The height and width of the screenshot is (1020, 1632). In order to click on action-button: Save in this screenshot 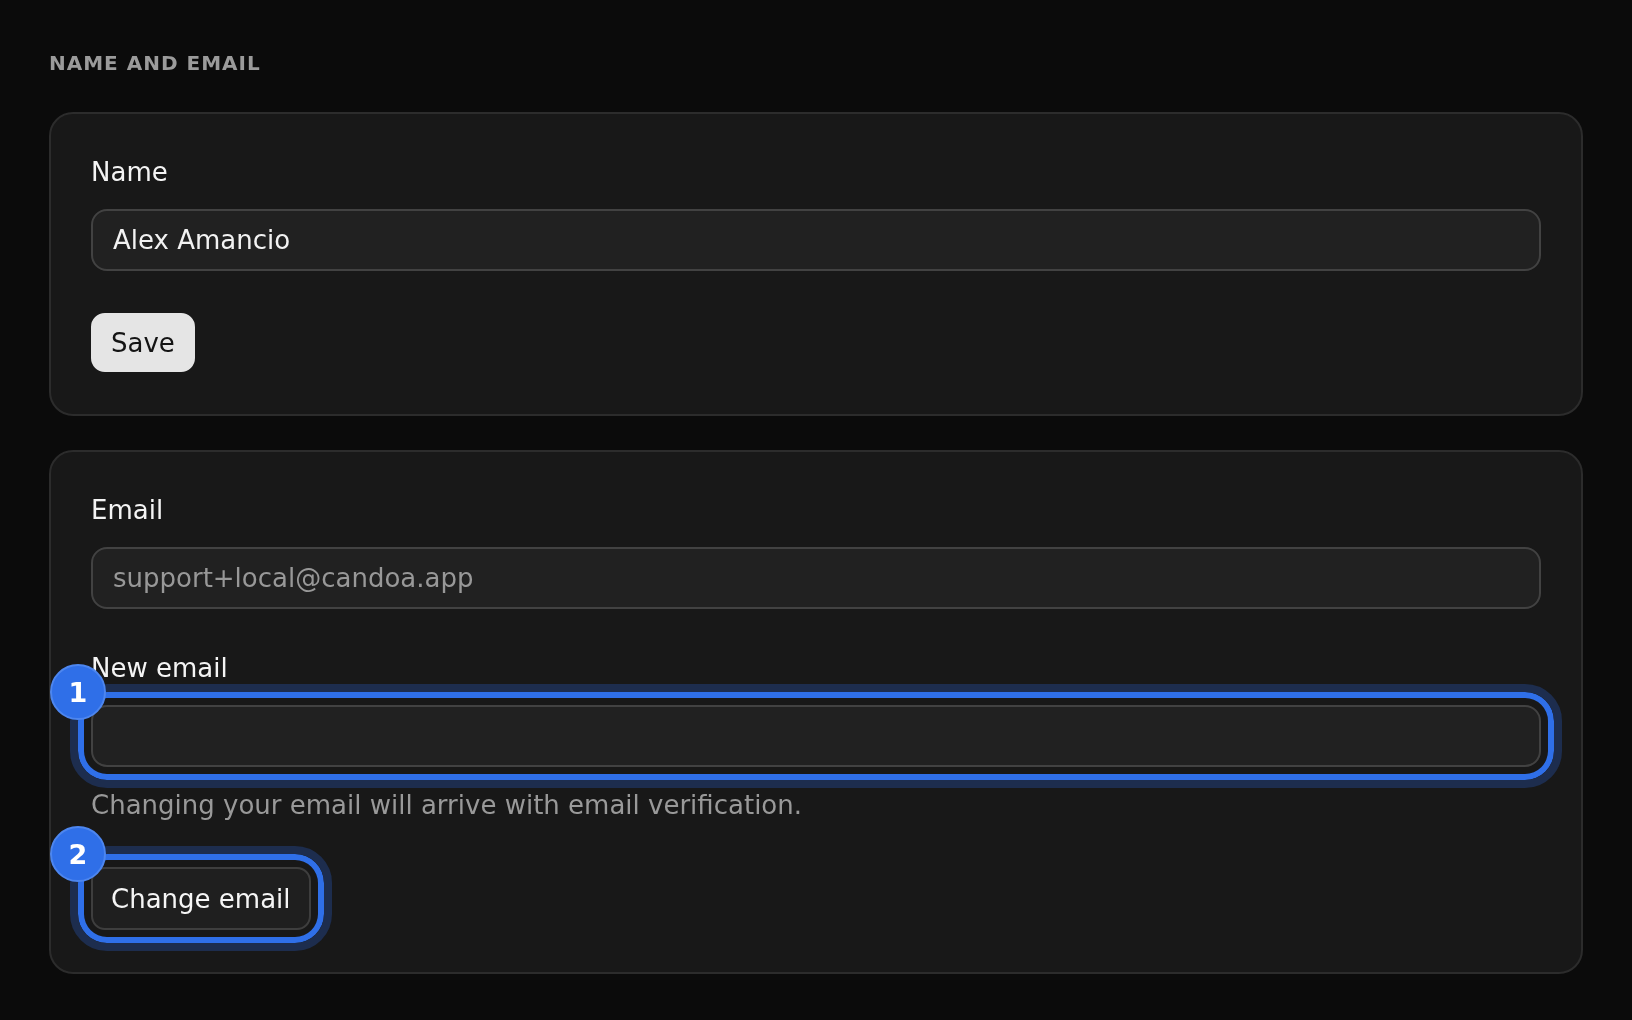, I will do `click(143, 342)`.